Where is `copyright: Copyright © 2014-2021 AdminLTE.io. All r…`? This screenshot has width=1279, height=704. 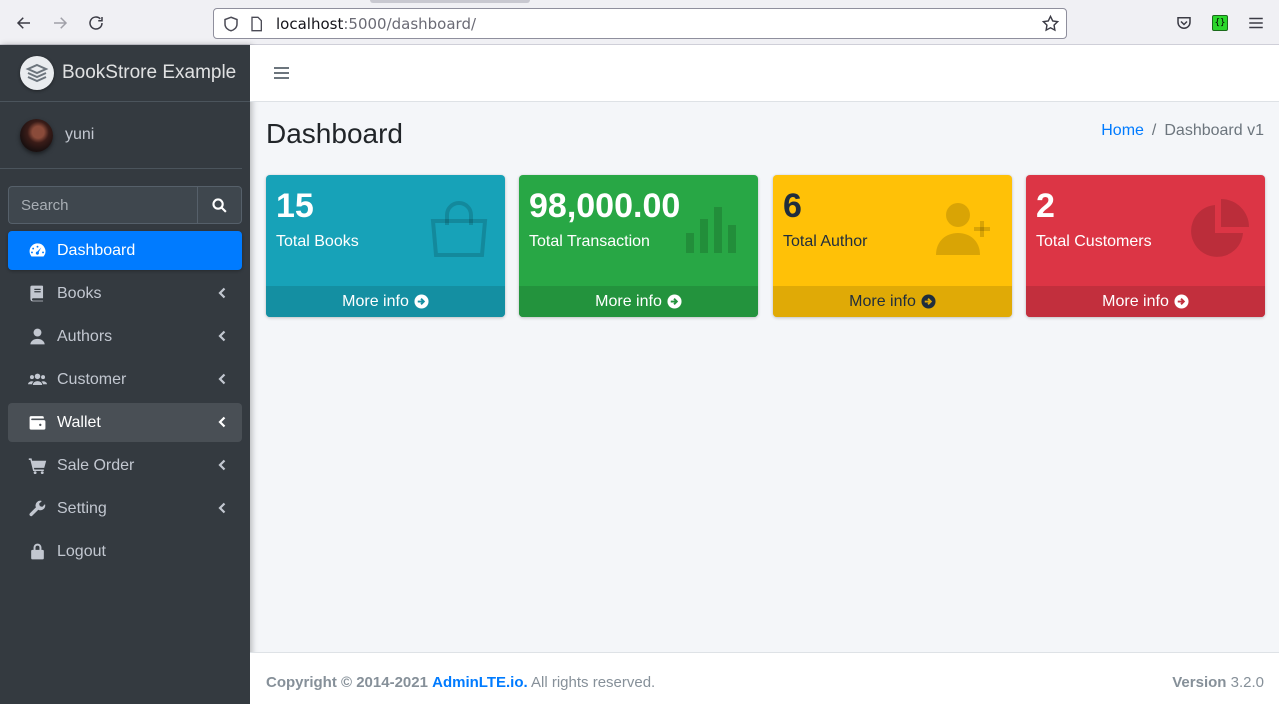
copyright: Copyright © 2014-2021 AdminLTE.io. All r… is located at coordinates (460, 682).